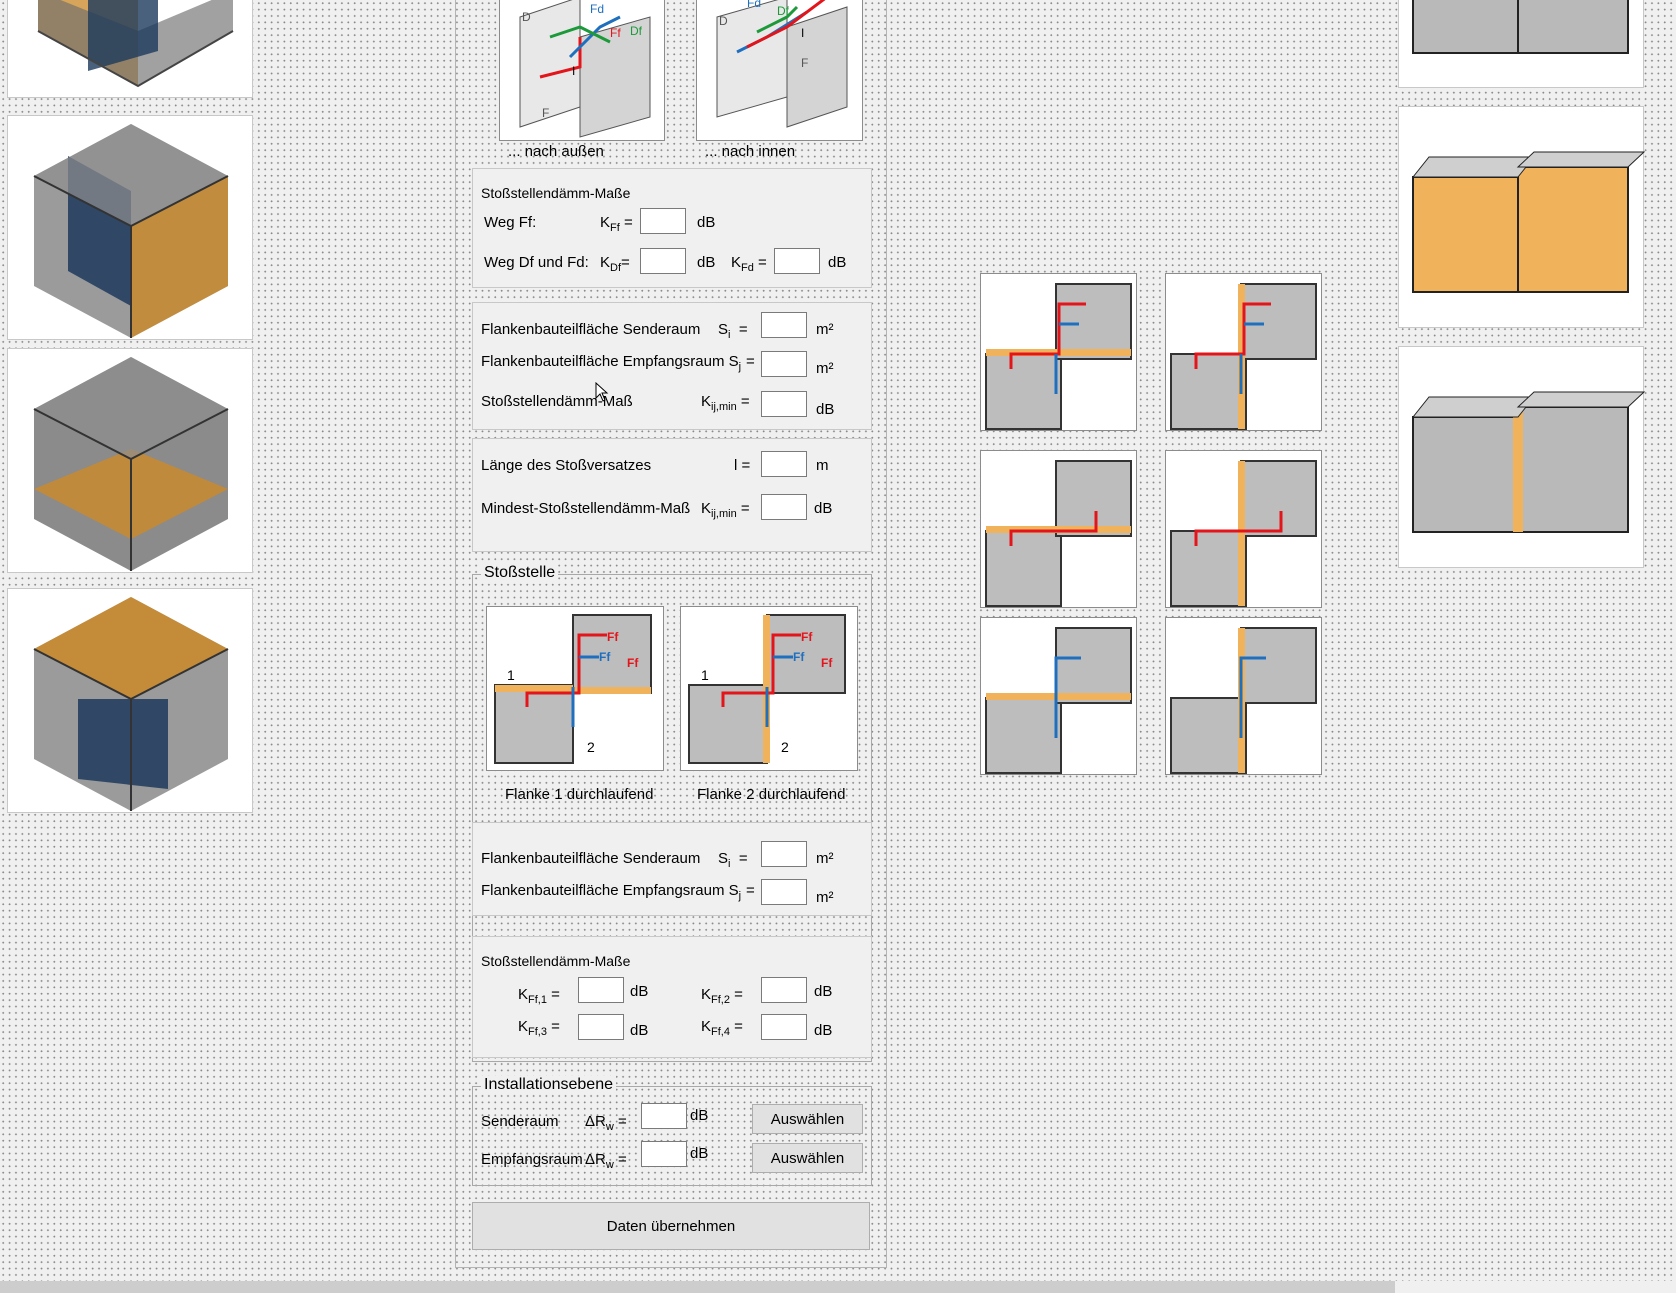  What do you see at coordinates (825, 329) in the screenshot?
I see `si-unit: m²` at bounding box center [825, 329].